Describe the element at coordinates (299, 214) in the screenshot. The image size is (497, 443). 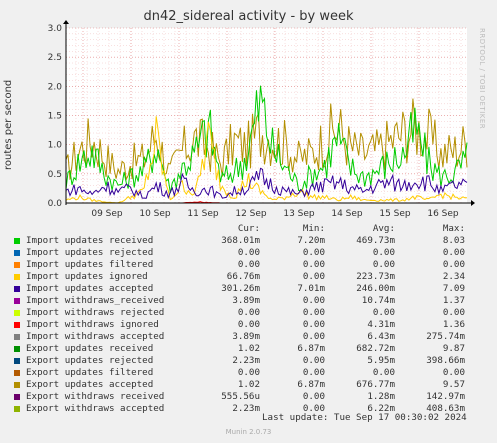
I see `x-tick-label: 13 Sep` at that location.